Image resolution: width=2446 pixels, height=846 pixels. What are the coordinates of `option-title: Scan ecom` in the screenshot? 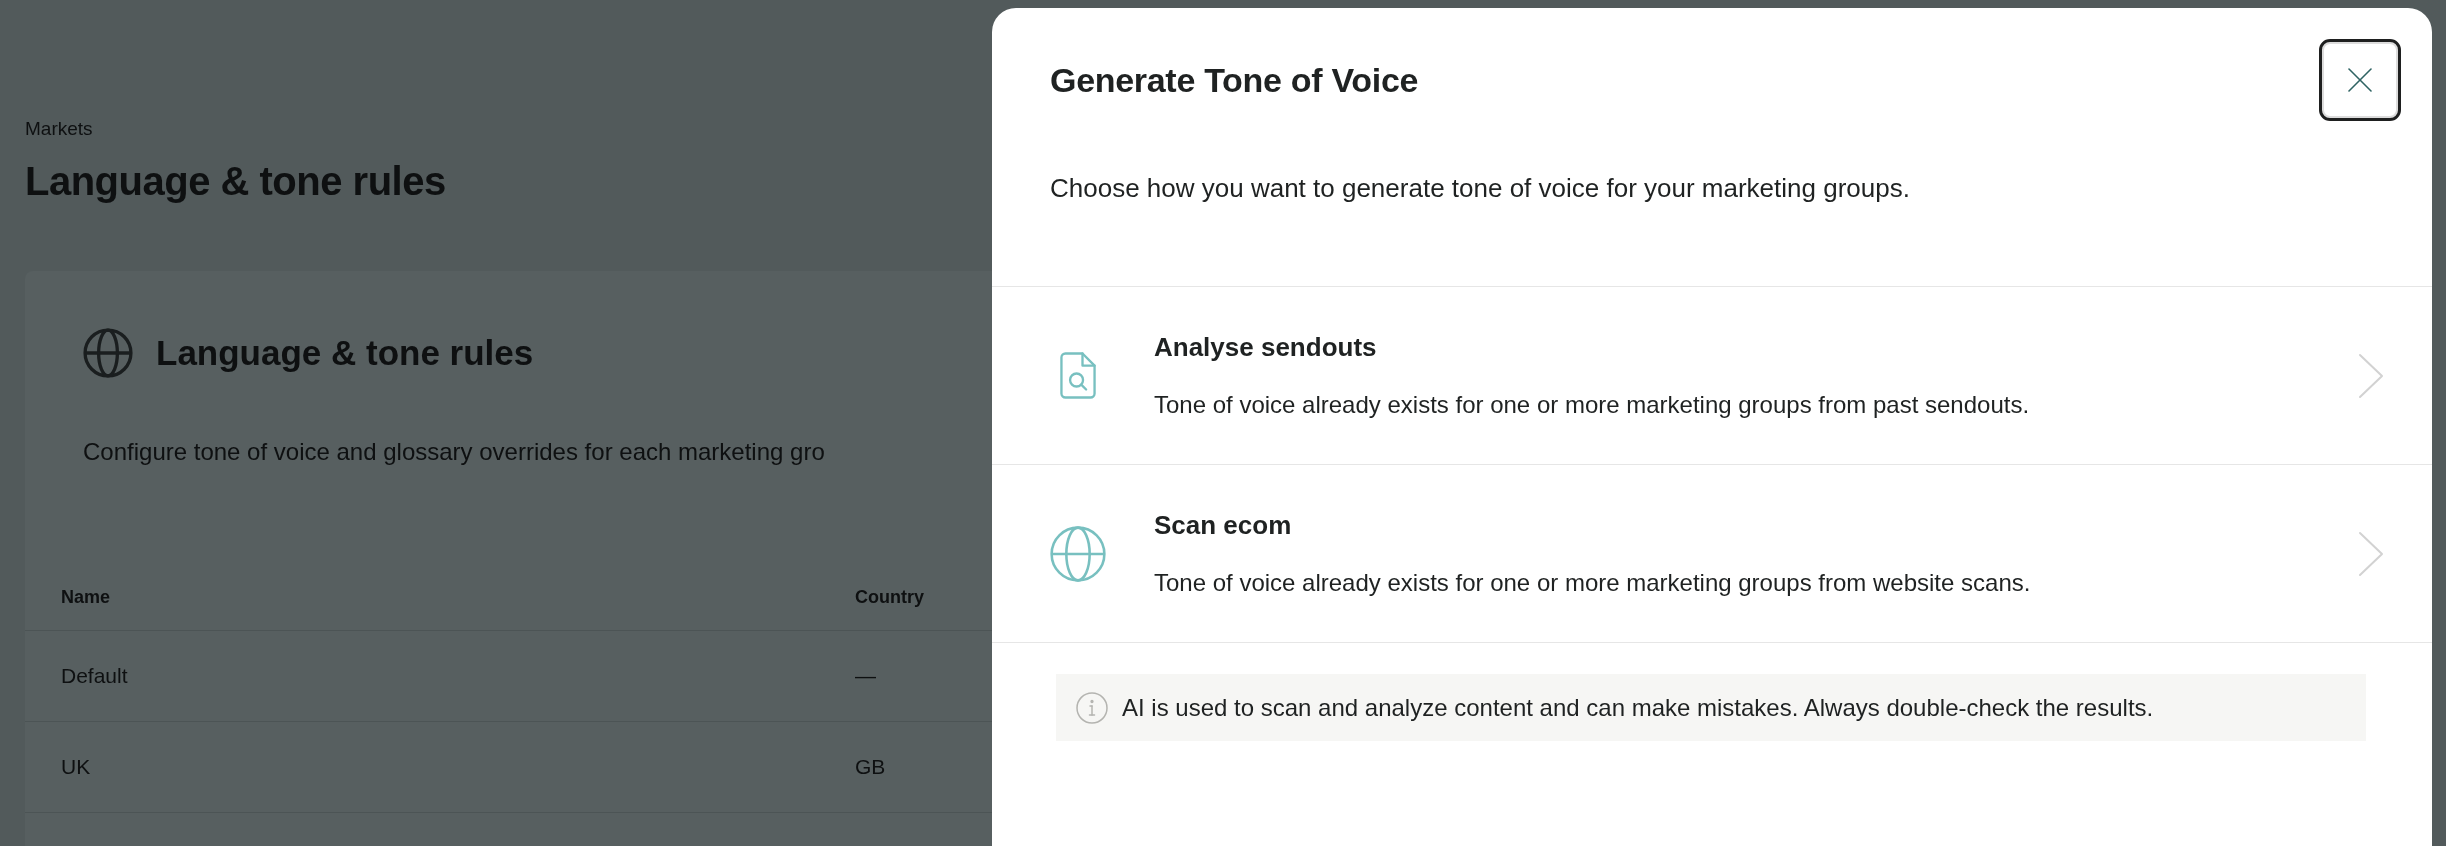 It's located at (1223, 525).